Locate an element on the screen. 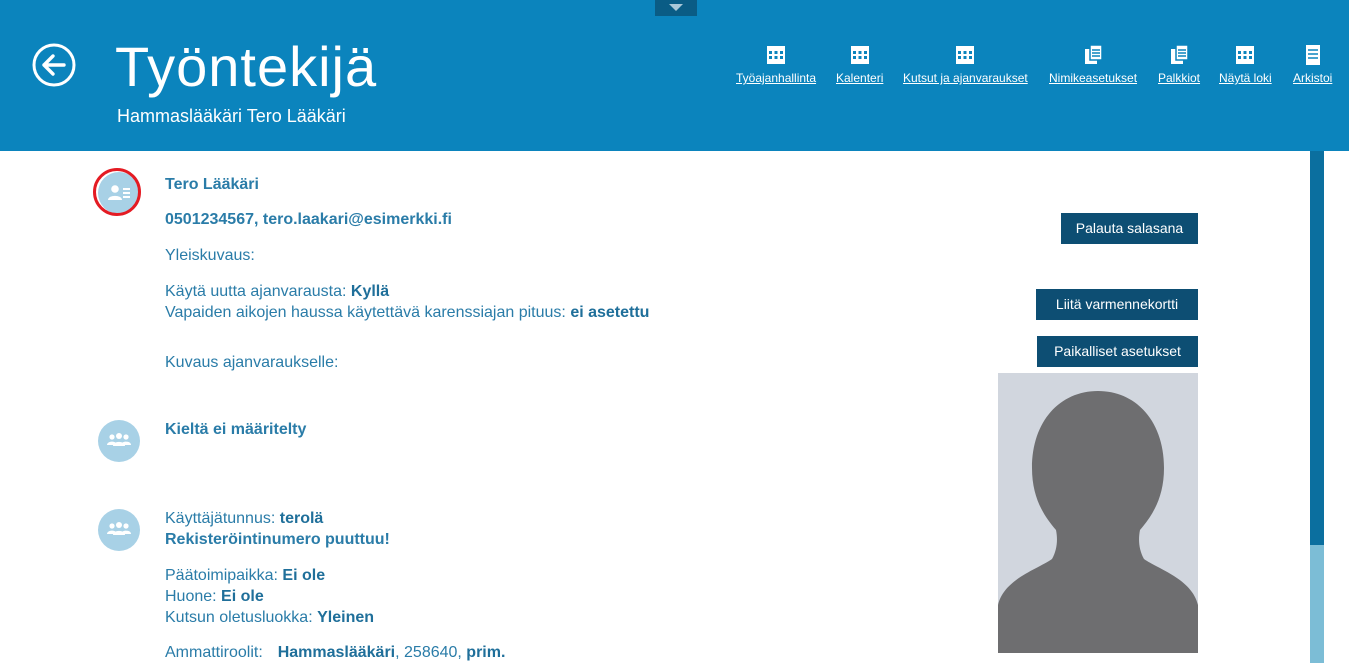  document-icon is located at coordinates (1312, 55).